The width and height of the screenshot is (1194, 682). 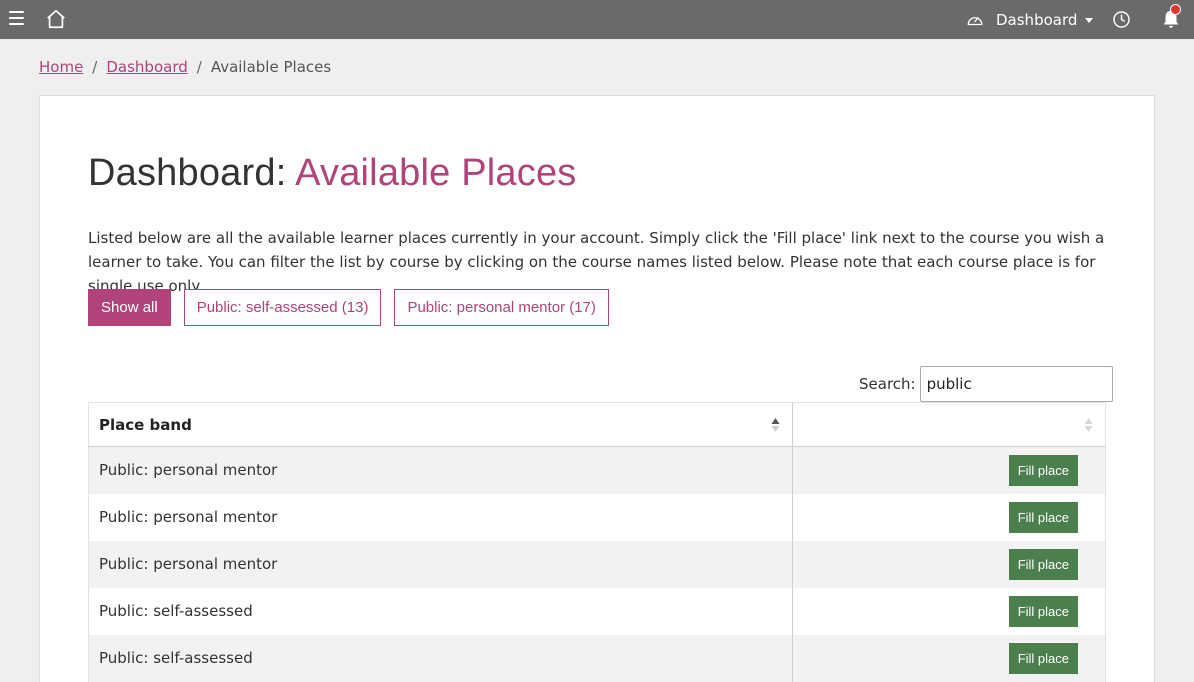 I want to click on sort-ascending-icon, so click(x=775, y=425).